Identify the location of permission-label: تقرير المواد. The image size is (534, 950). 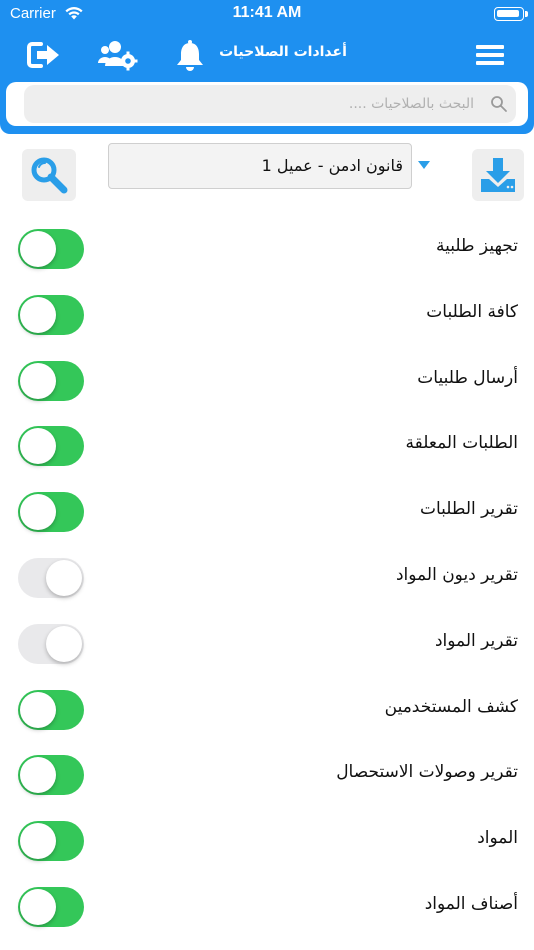
(476, 640).